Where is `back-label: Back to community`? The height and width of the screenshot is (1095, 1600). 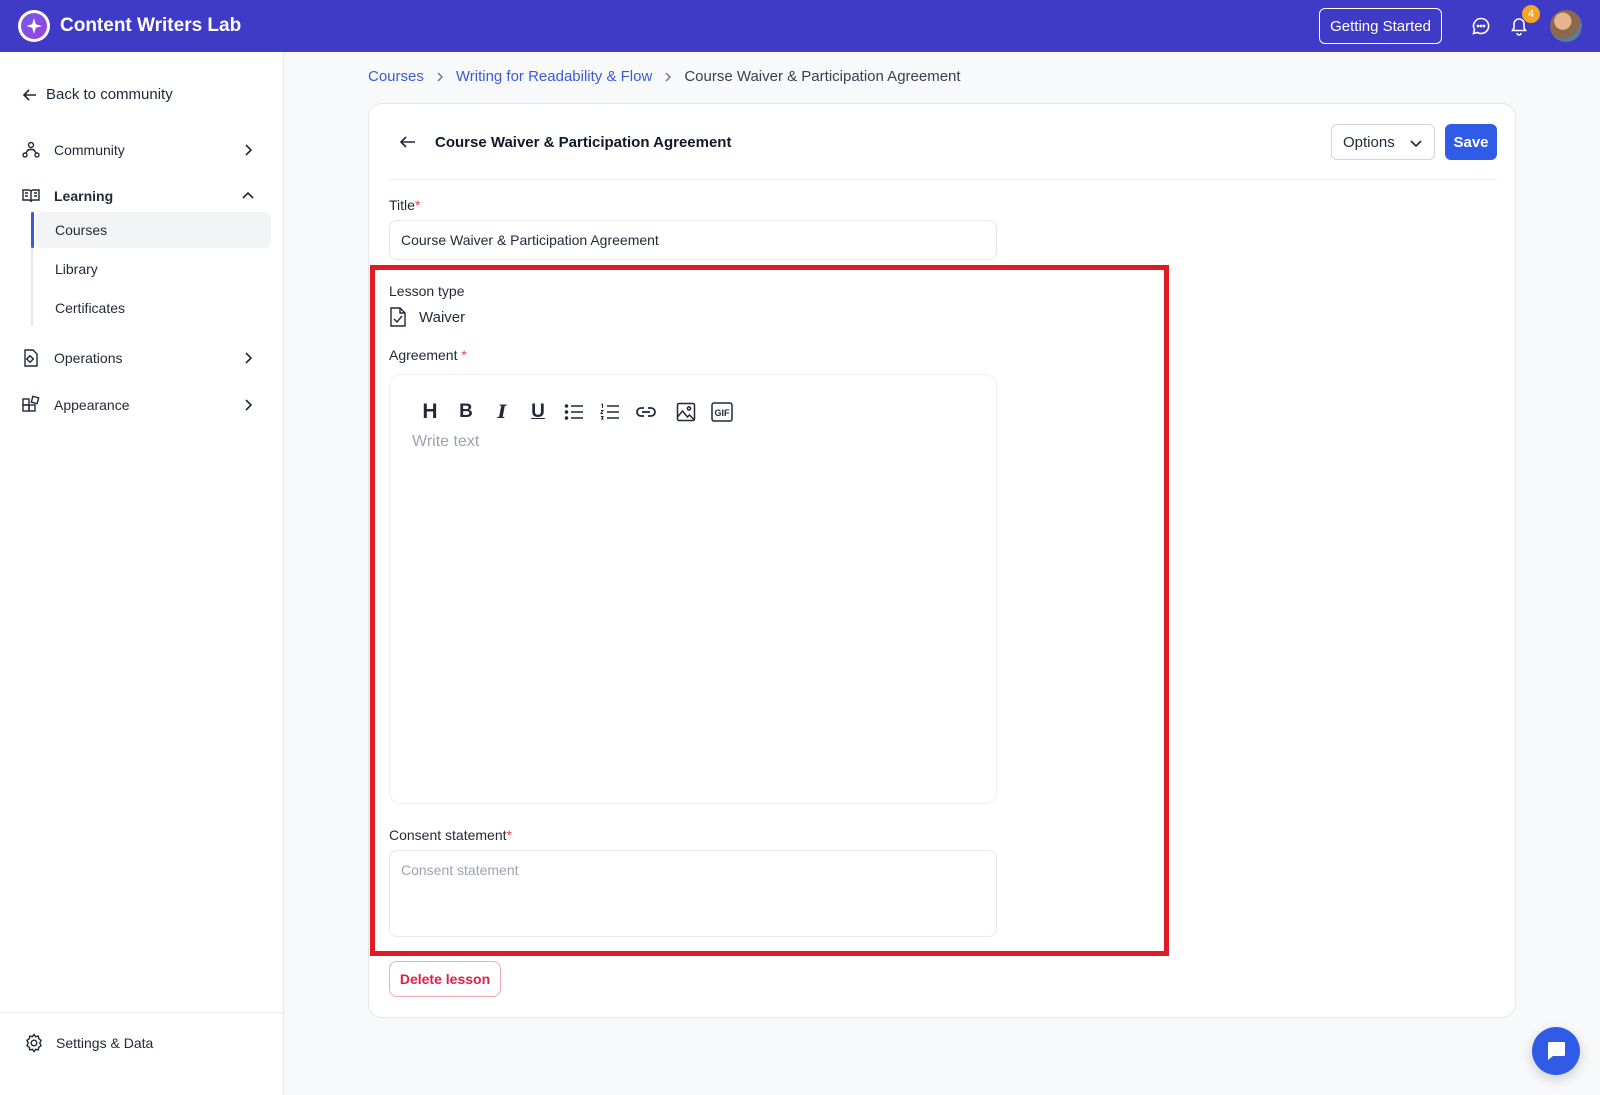 back-label: Back to community is located at coordinates (109, 94).